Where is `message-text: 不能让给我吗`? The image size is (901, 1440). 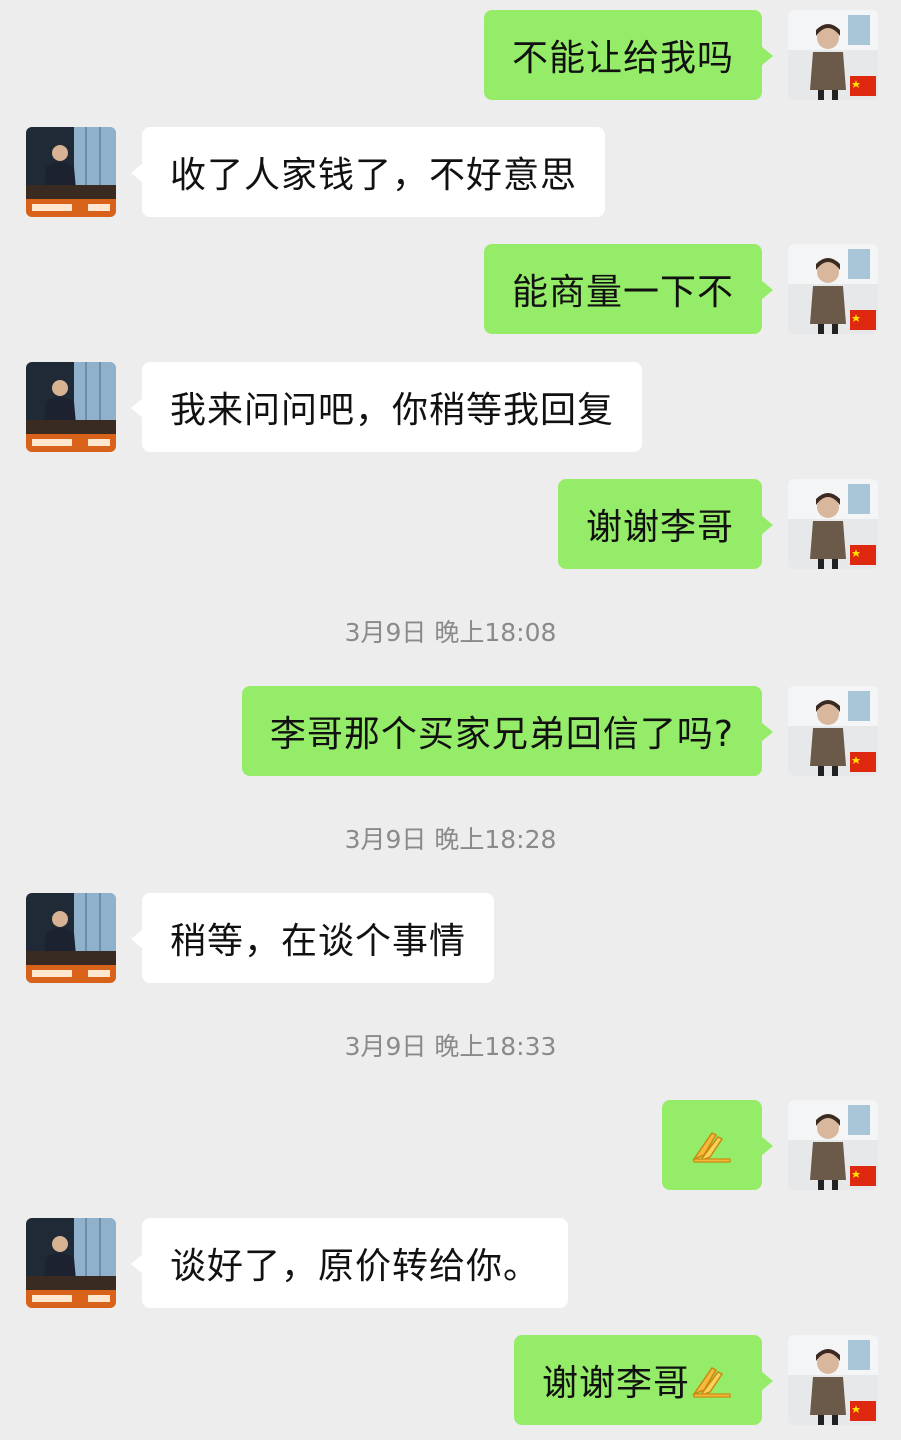 message-text: 不能让给我吗 is located at coordinates (622, 58).